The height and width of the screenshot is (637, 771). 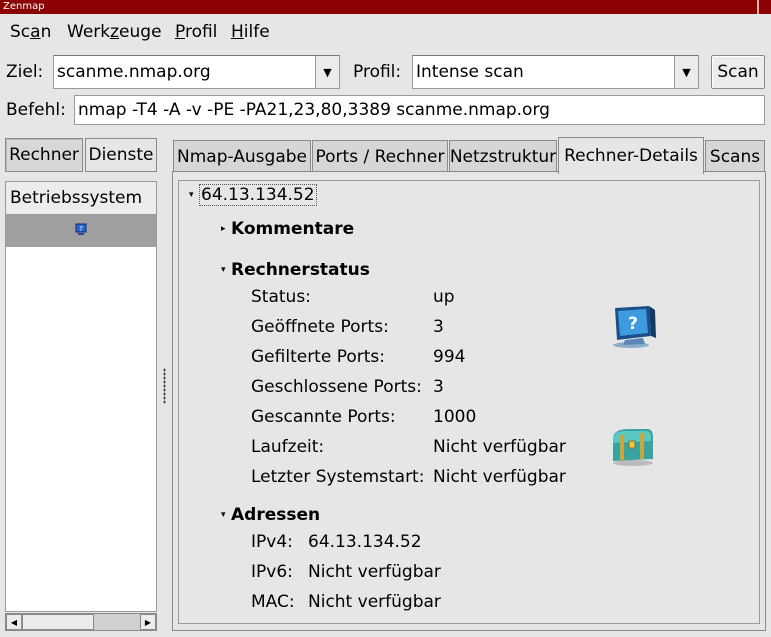 I want to click on target-dropdown-button: ▼, so click(x=327, y=72).